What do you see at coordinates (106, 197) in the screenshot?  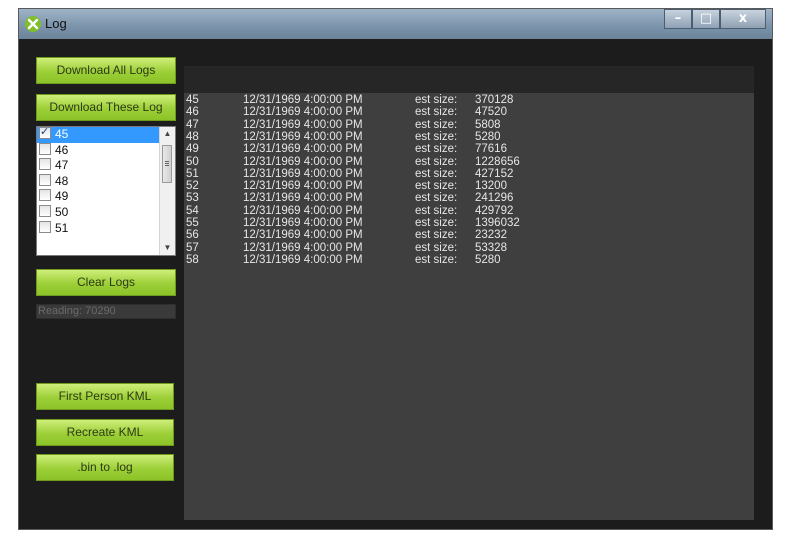 I see `log-checklist-item: 49` at bounding box center [106, 197].